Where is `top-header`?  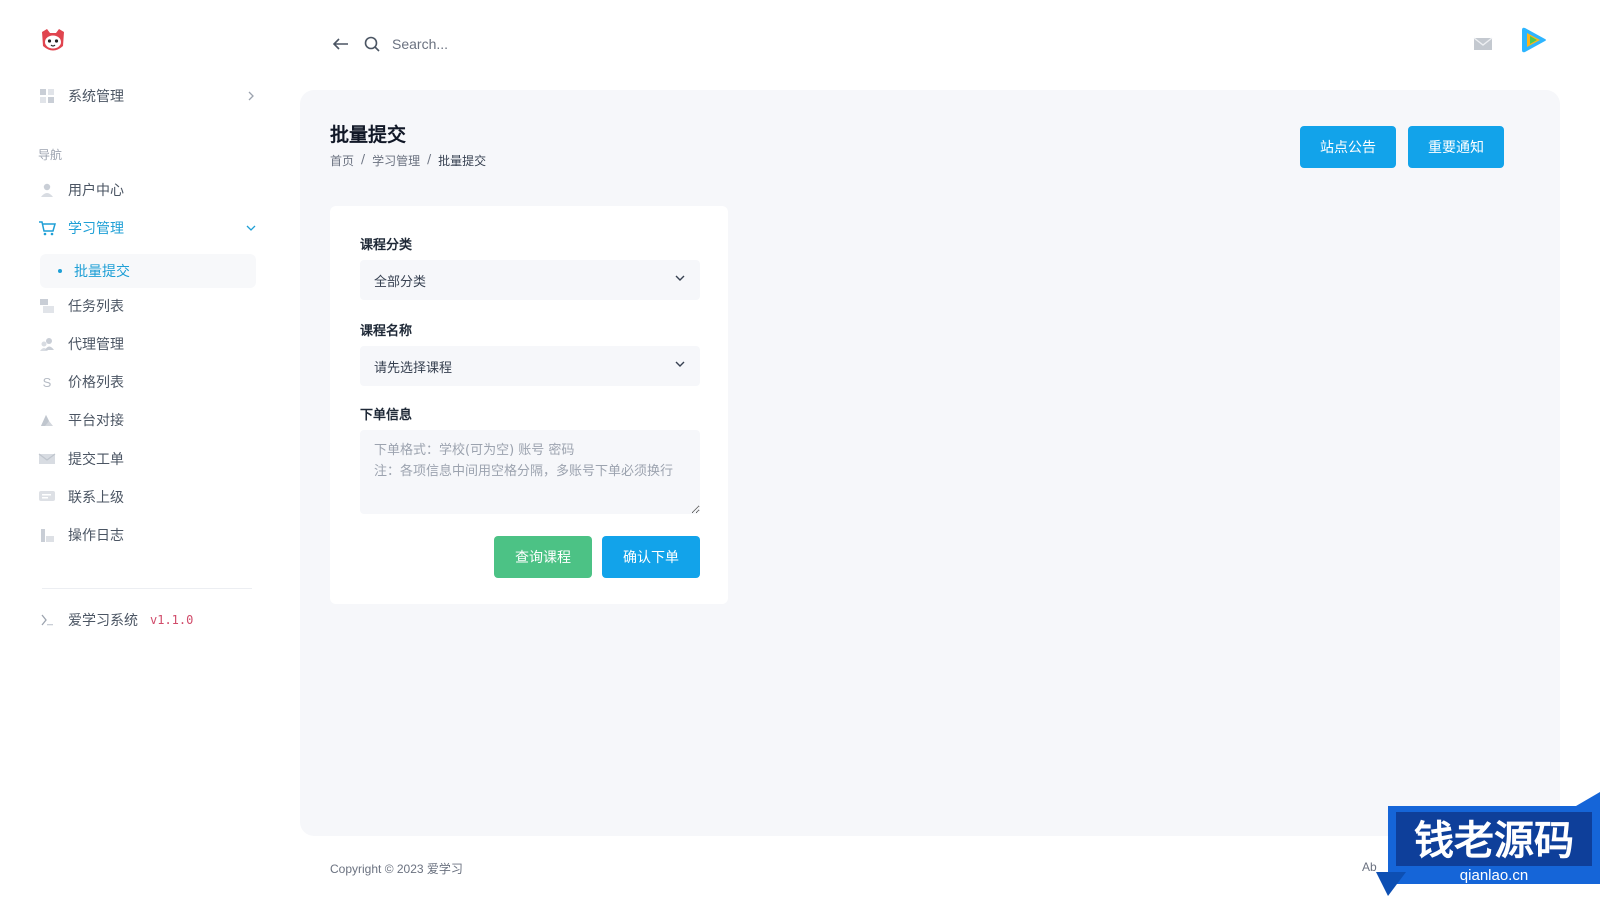 top-header is located at coordinates (935, 44).